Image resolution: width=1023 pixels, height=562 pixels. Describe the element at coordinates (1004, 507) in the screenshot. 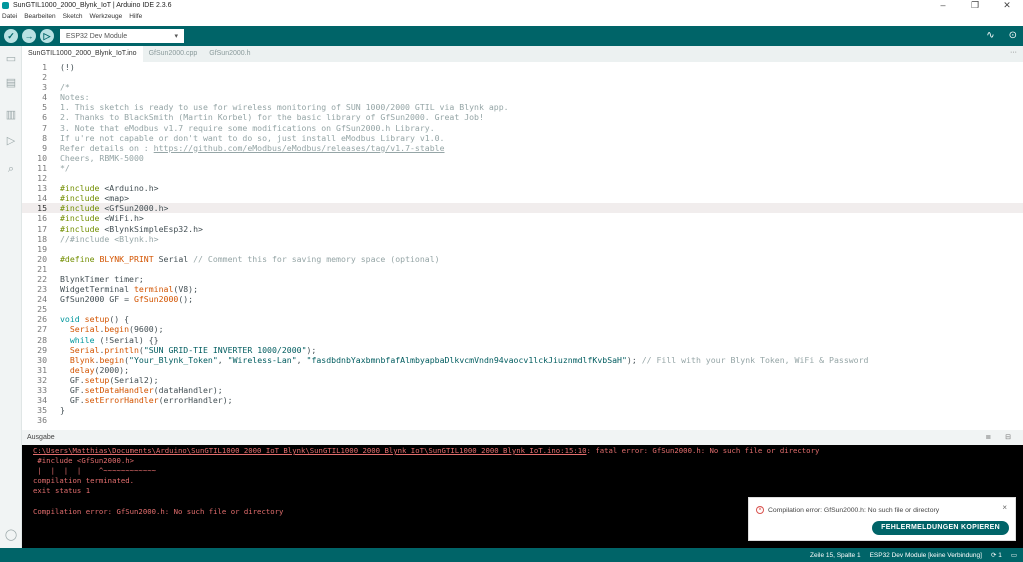

I see `close-notification-icon: ×` at that location.